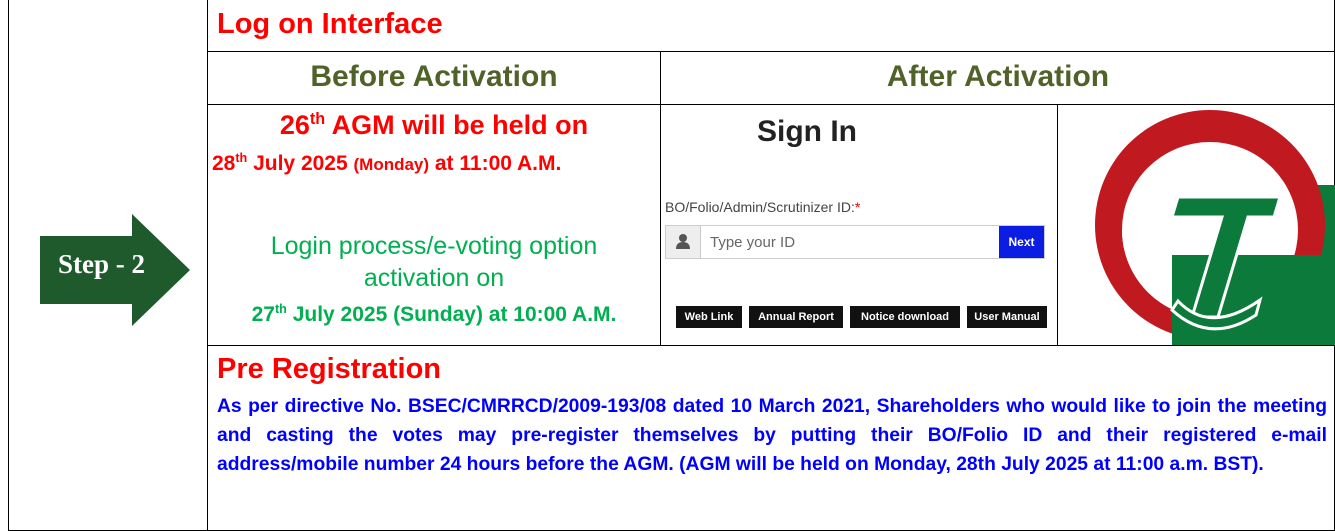 The height and width of the screenshot is (531, 1335). What do you see at coordinates (763, 207) in the screenshot?
I see `id-field-label: BO/Folio/Admin/Scrutinizer ID:*` at bounding box center [763, 207].